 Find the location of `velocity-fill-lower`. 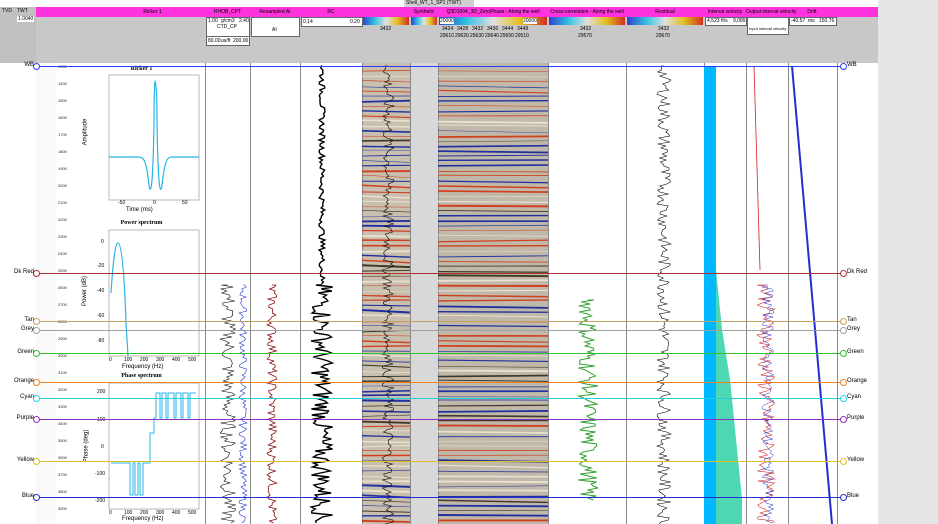

velocity-fill-lower is located at coordinates (729, 397).